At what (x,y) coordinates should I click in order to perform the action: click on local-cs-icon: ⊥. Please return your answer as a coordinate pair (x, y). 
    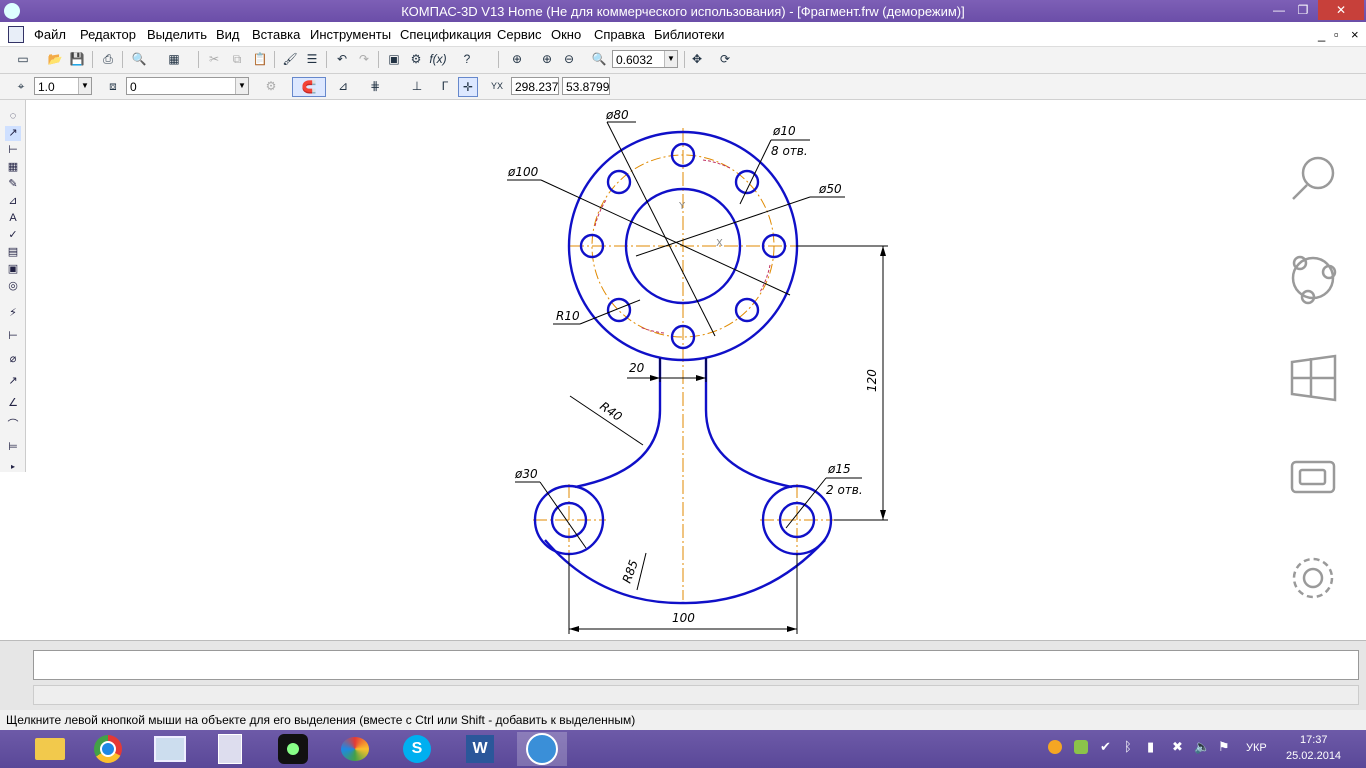
    Looking at the image, I should click on (417, 86).